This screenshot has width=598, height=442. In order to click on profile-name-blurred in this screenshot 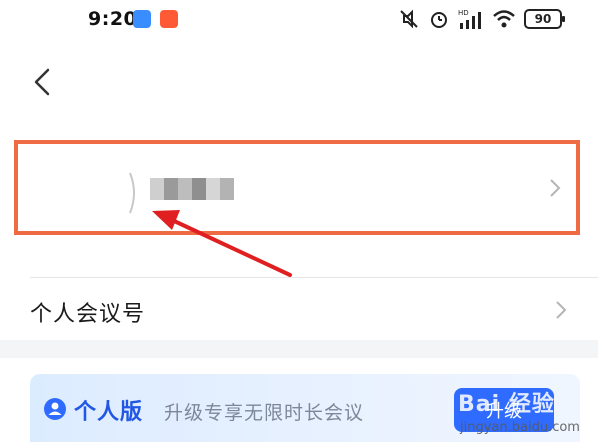, I will do `click(192, 189)`.